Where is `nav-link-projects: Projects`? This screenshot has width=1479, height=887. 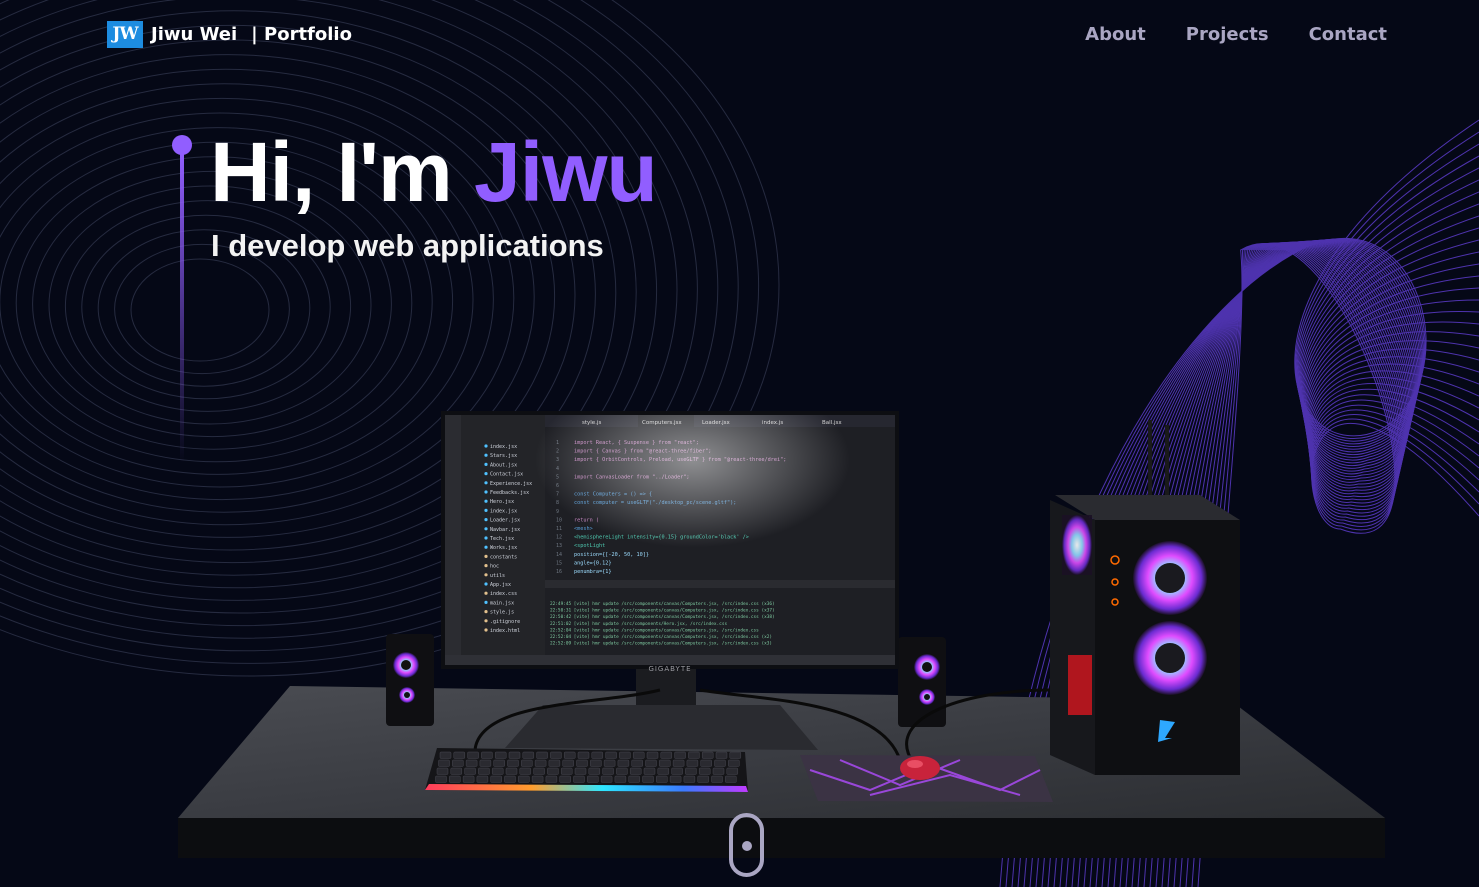 nav-link-projects: Projects is located at coordinates (1227, 34).